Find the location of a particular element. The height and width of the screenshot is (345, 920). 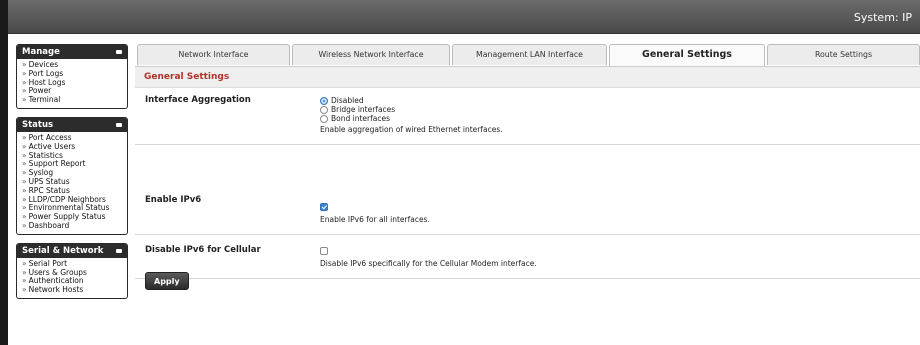

sidebar-section-title: Status is located at coordinates (38, 124).